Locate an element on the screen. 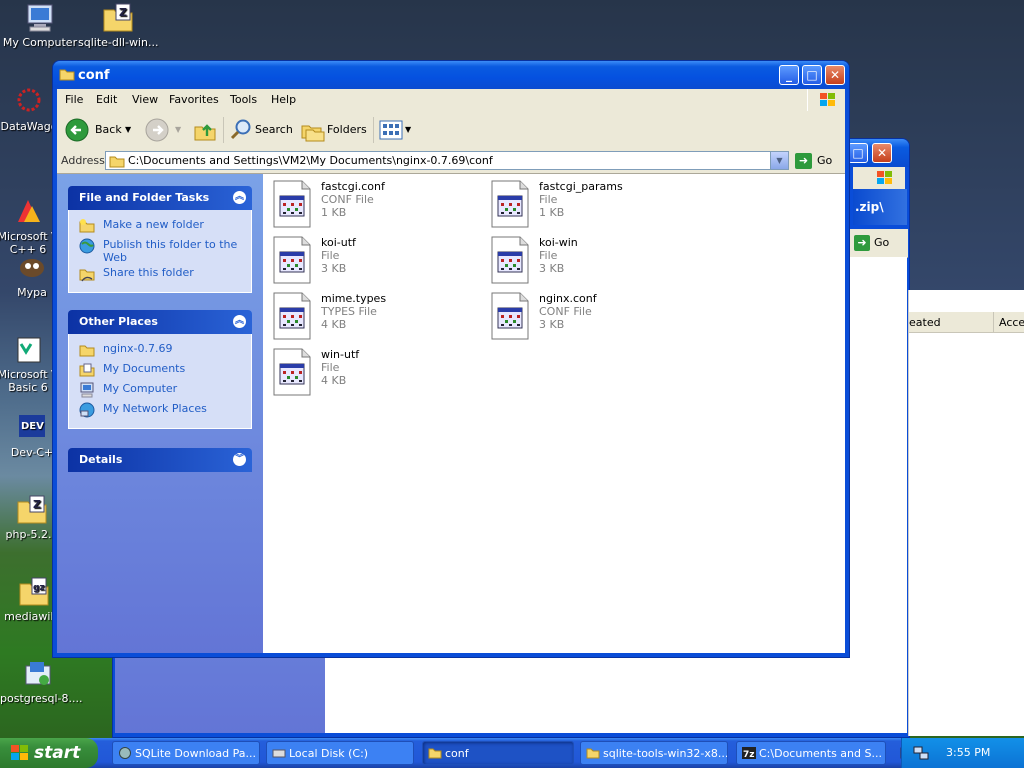 This screenshot has height=768, width=1024. go-button: ➜ Go is located at coordinates (820, 161).